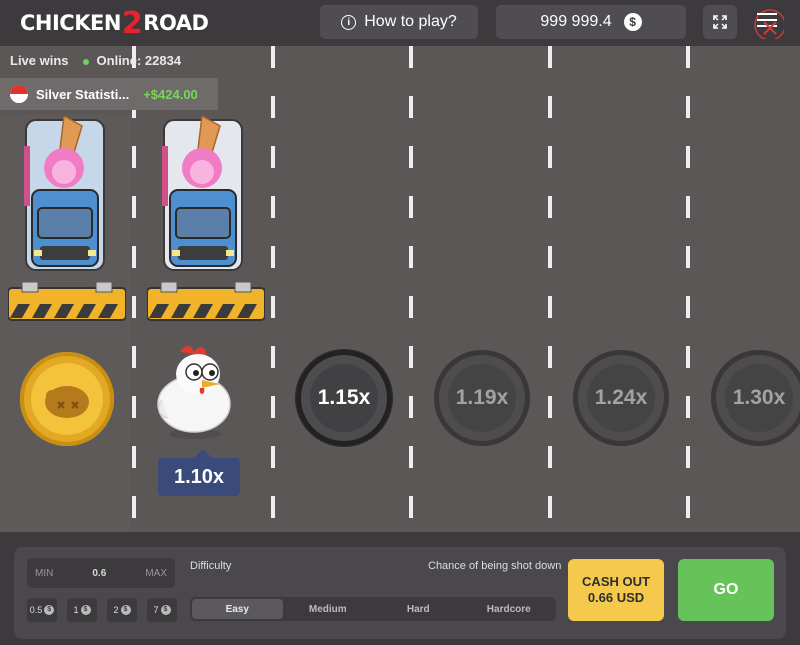  Describe the element at coordinates (156, 573) in the screenshot. I see `bet-max-button: MAX` at that location.